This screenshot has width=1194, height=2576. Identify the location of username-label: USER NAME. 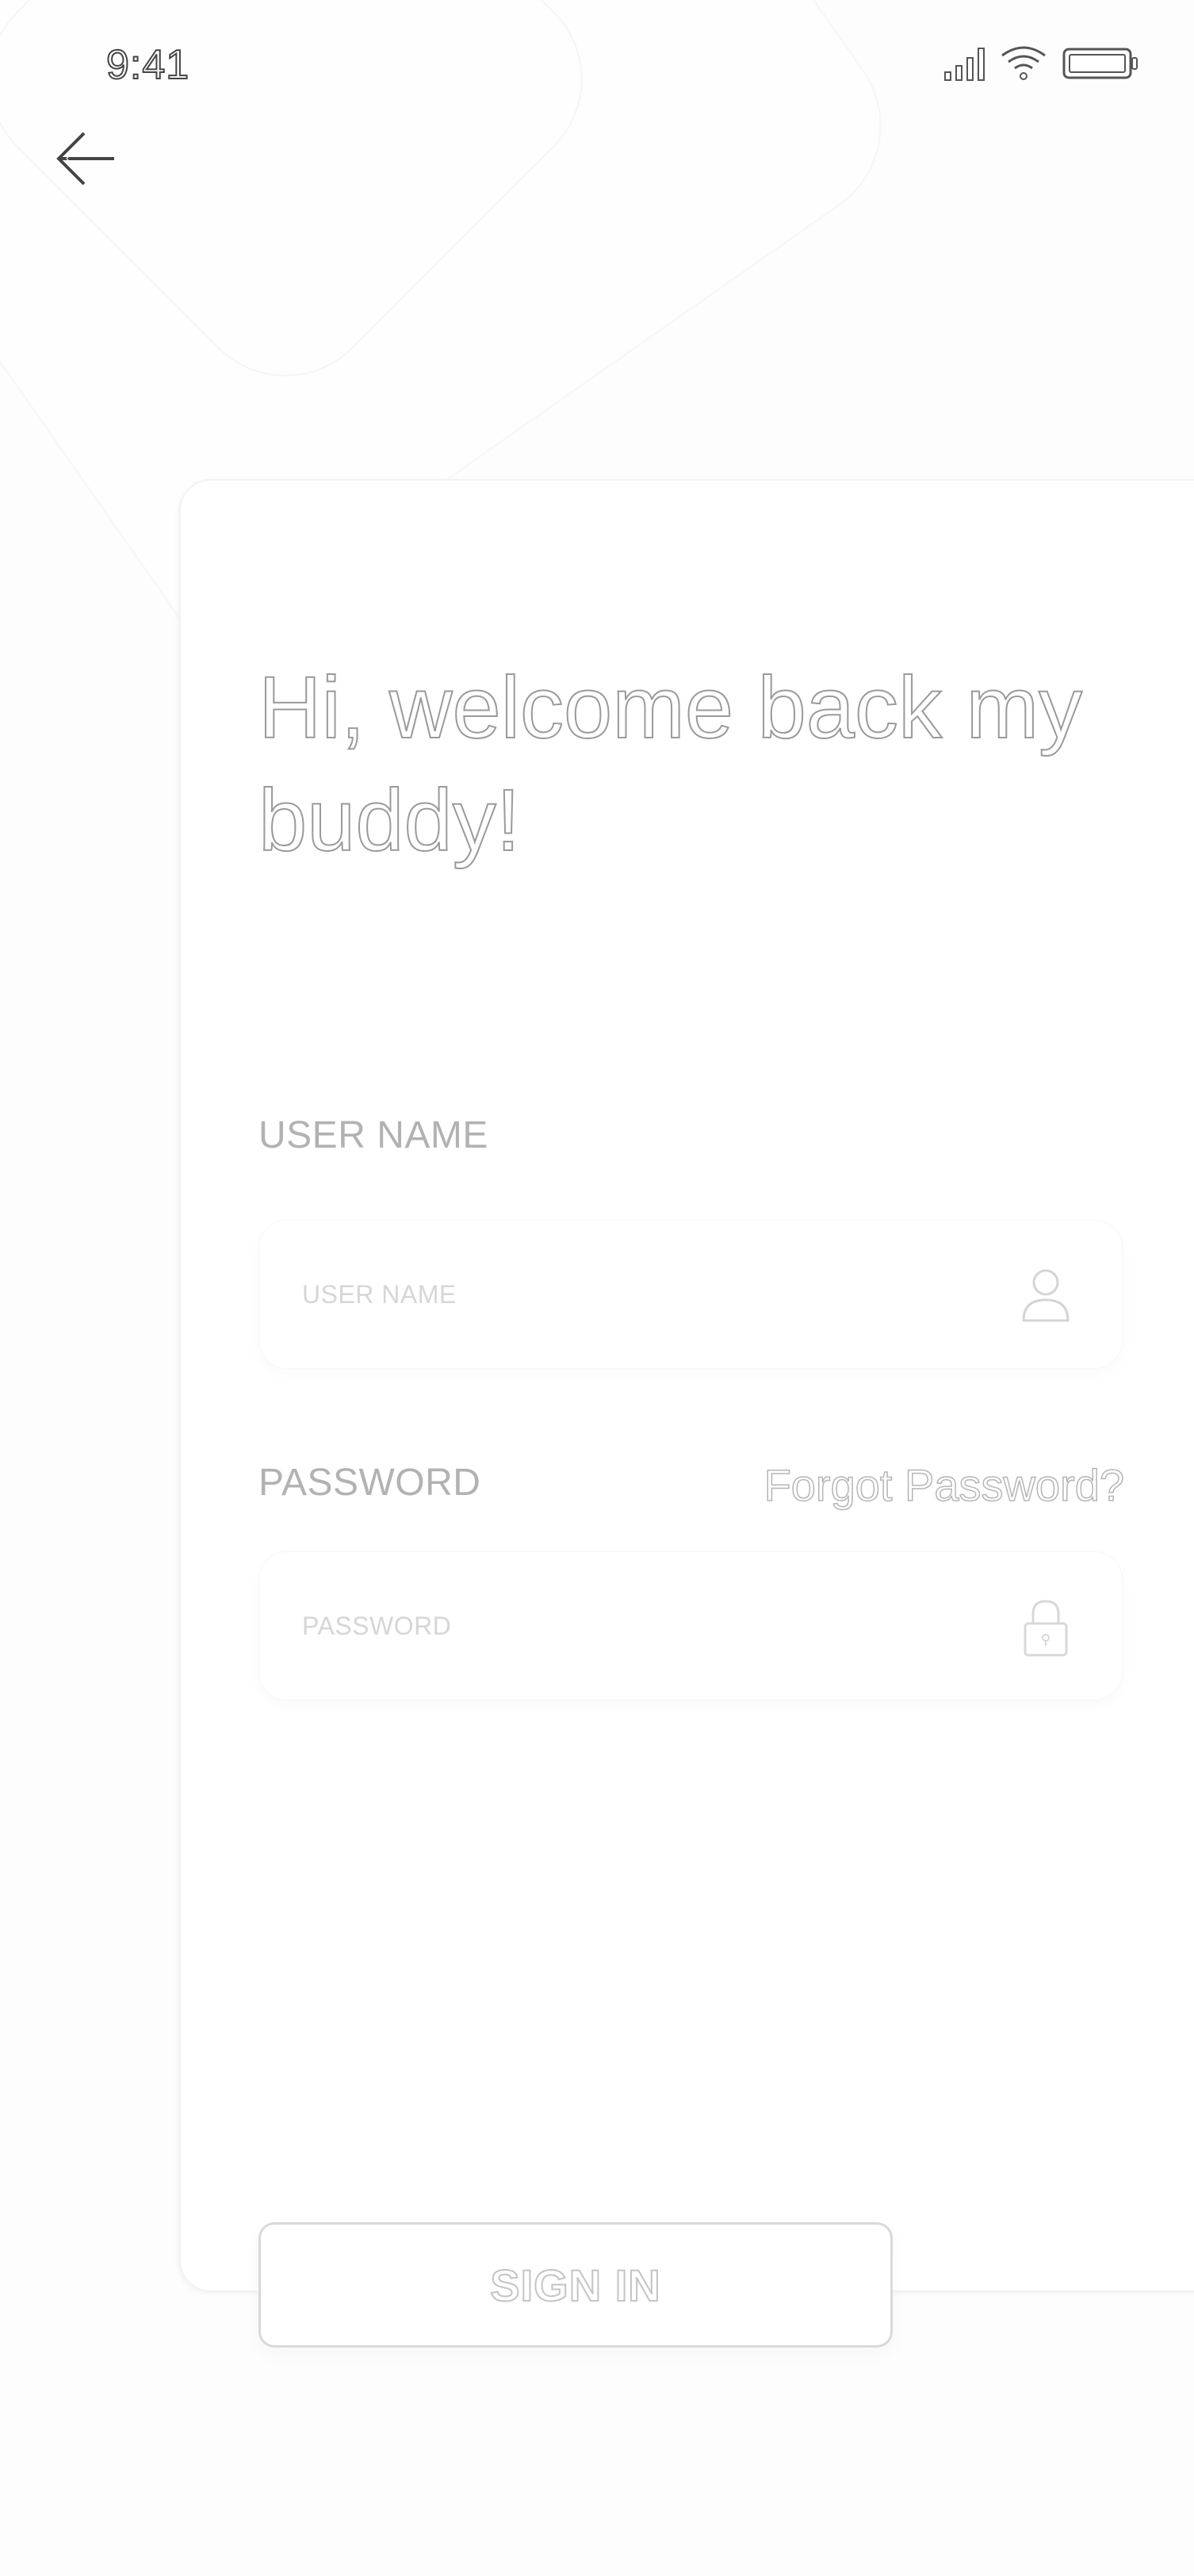
(373, 1135).